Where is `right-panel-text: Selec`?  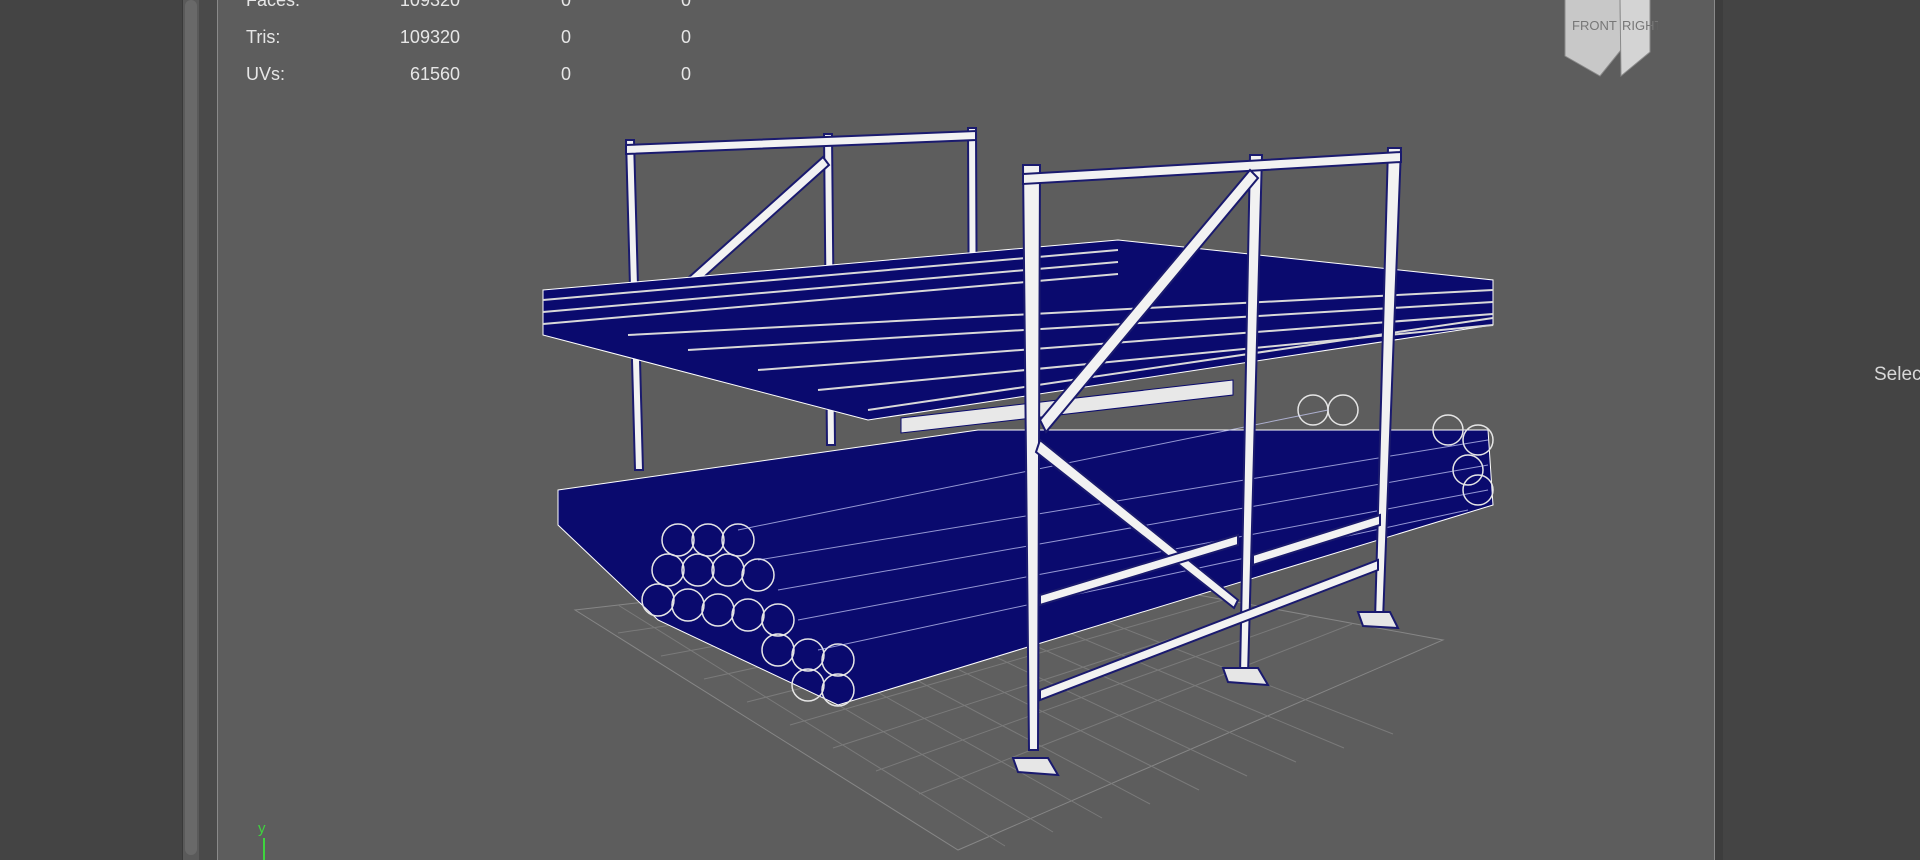
right-panel-text: Selec is located at coordinates (1897, 374).